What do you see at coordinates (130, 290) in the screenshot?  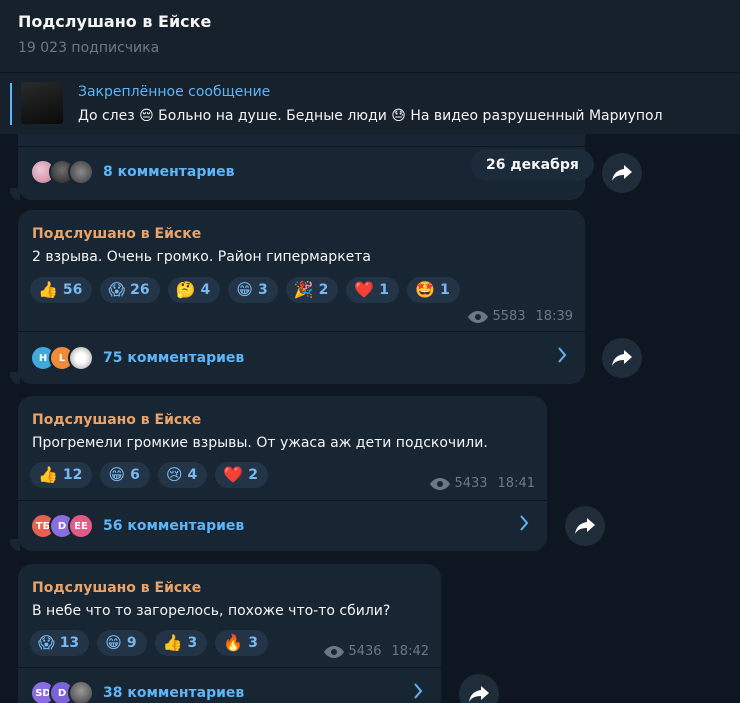 I see `reaction-scream: 😱 26` at bounding box center [130, 290].